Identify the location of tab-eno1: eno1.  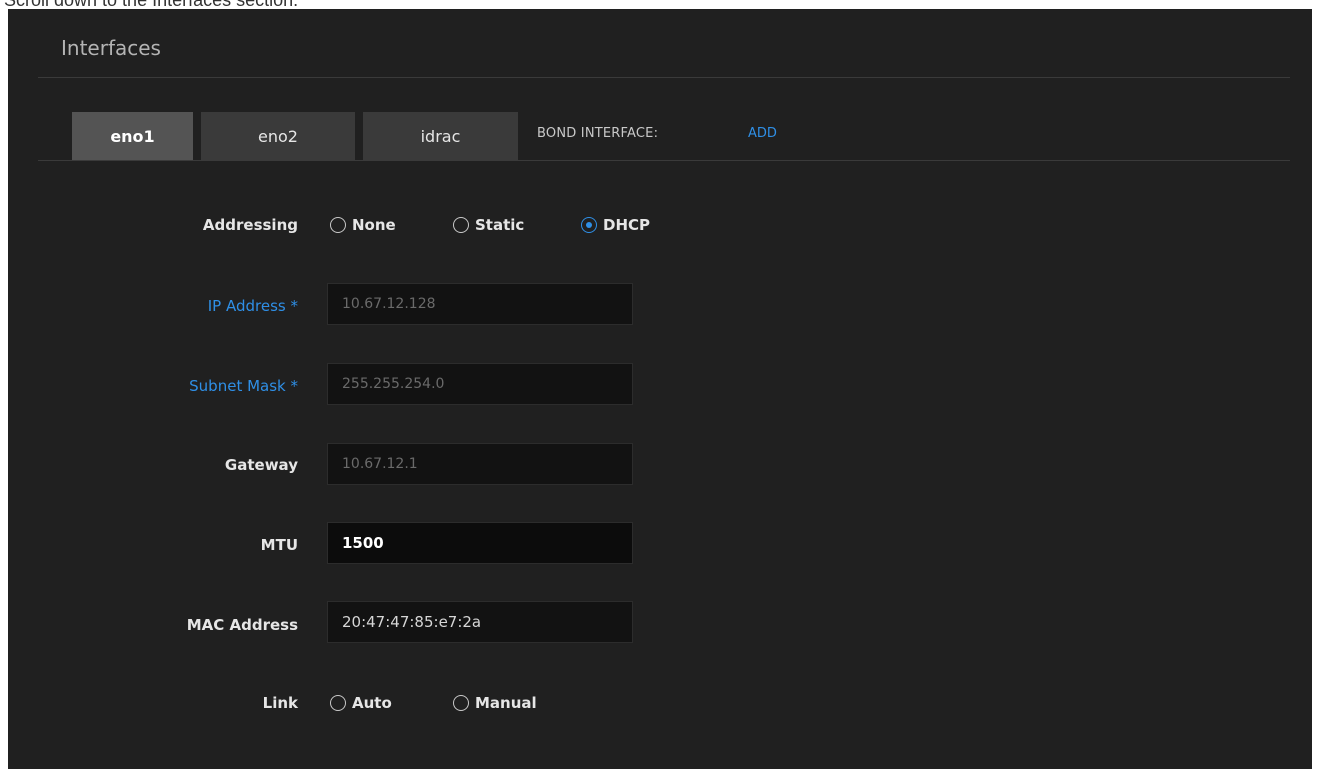
(132, 136).